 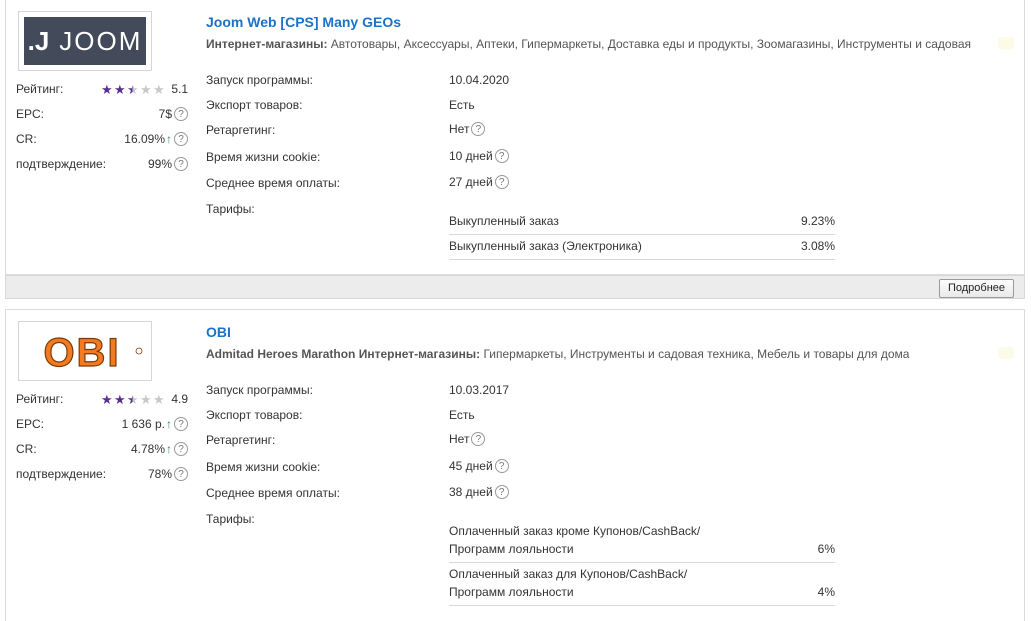 What do you see at coordinates (179, 399) in the screenshot?
I see `rating-value: 4.9` at bounding box center [179, 399].